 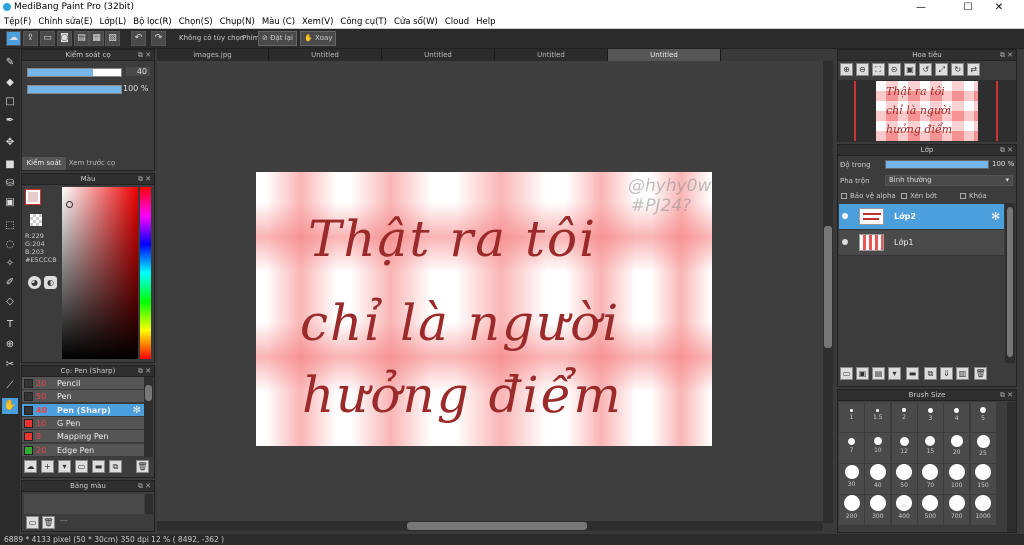 What do you see at coordinates (149, 504) in the screenshot?
I see `palette-scrollbar` at bounding box center [149, 504].